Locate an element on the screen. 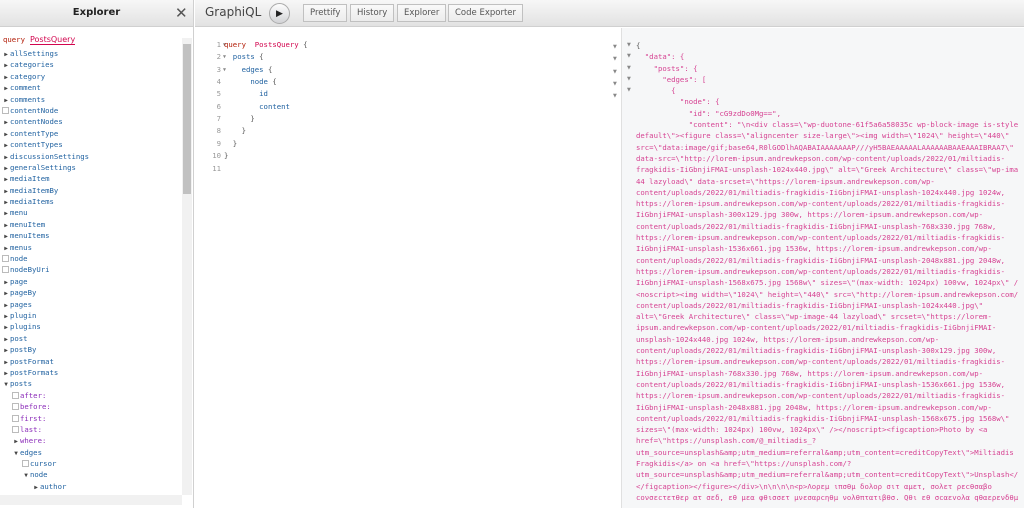  explorer-item-label: postFormats is located at coordinates (34, 372).